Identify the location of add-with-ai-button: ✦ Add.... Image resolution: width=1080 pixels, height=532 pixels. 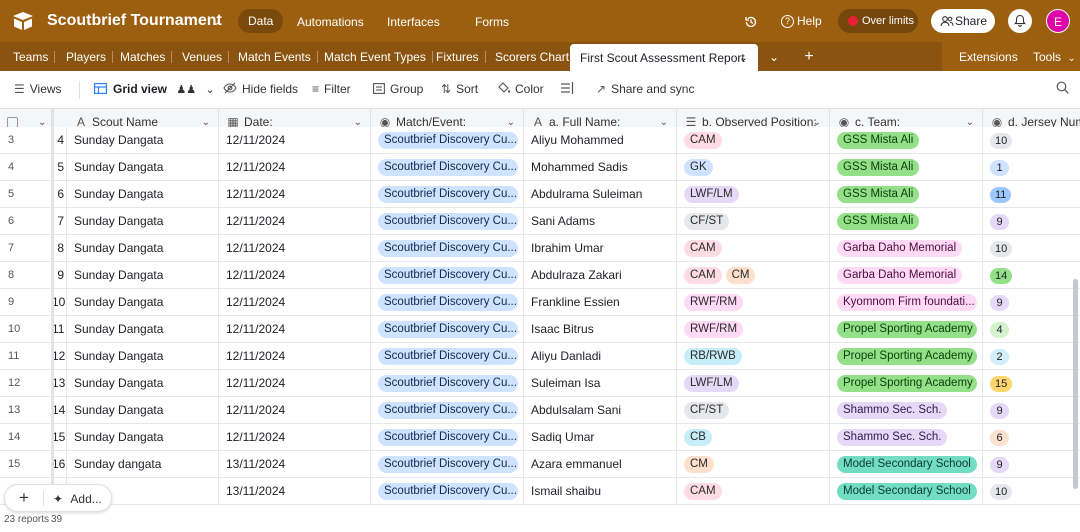
(77, 499).